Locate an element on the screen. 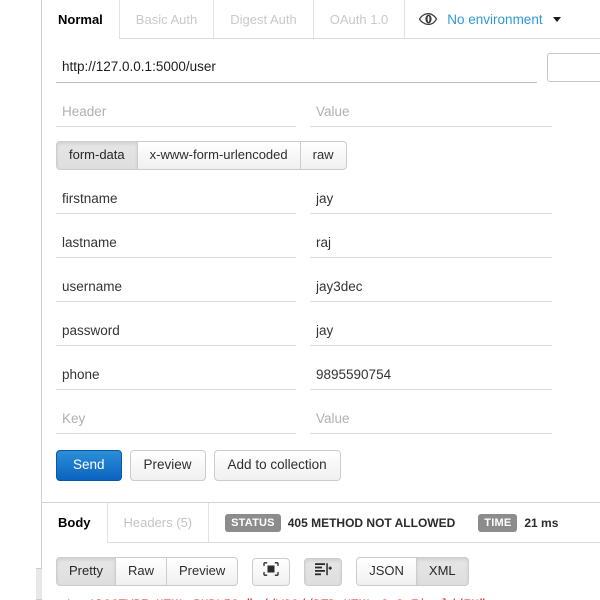 The width and height of the screenshot is (600, 600). header-key-input is located at coordinates (176, 114).